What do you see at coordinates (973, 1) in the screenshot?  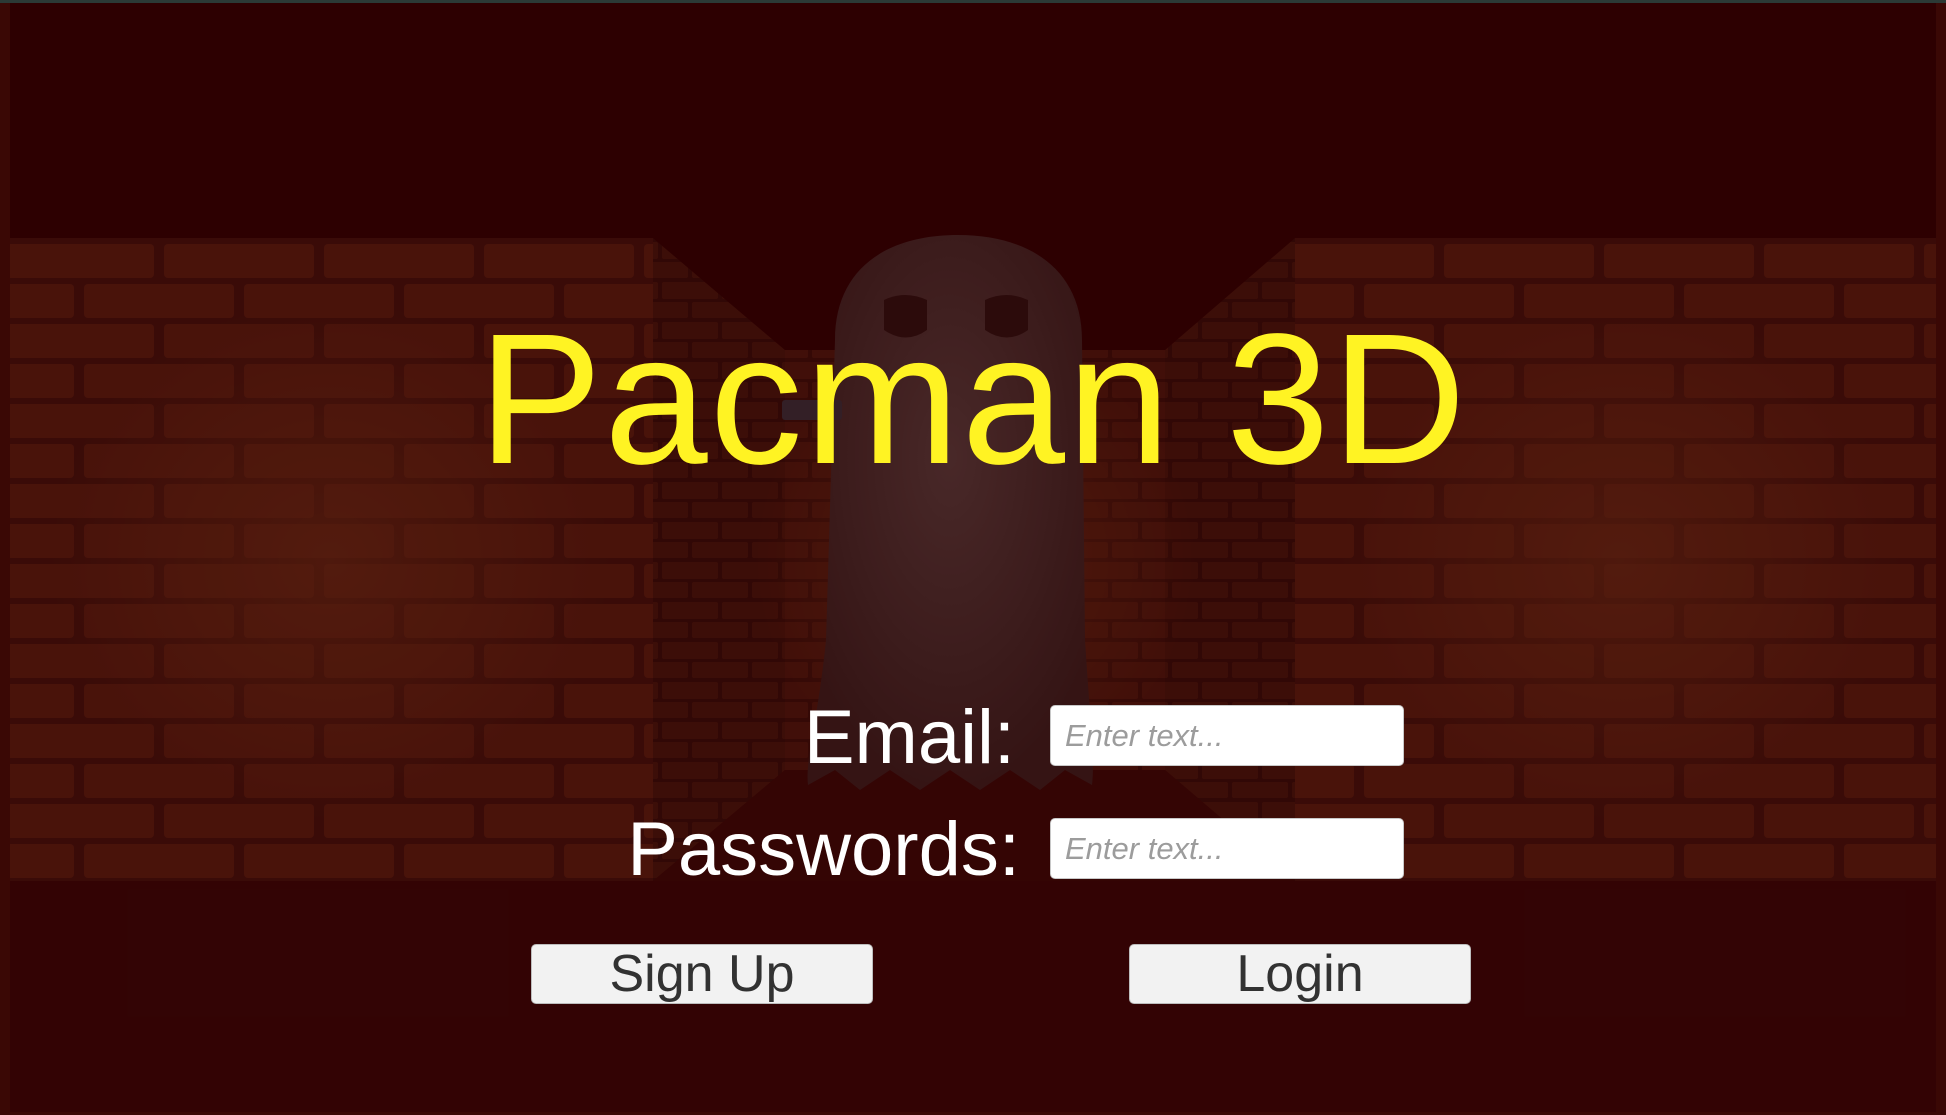 I see `top-border` at bounding box center [973, 1].